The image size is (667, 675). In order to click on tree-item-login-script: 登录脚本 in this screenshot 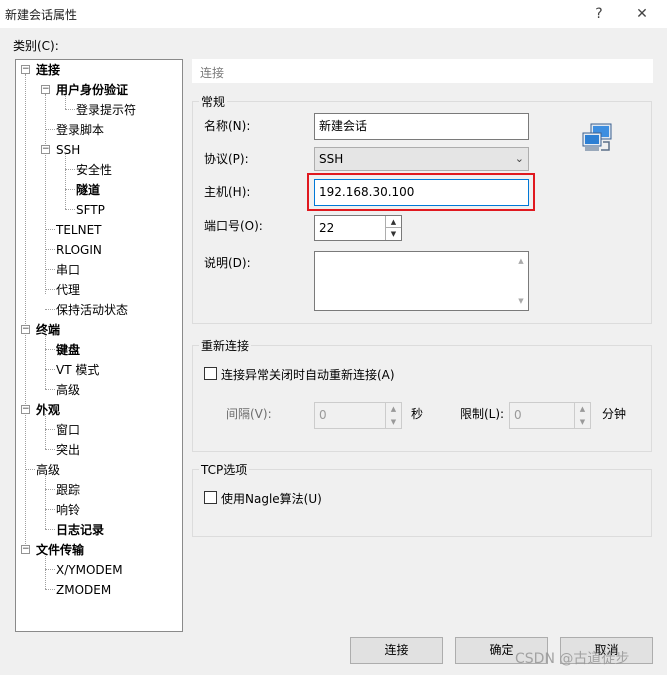, I will do `click(80, 130)`.